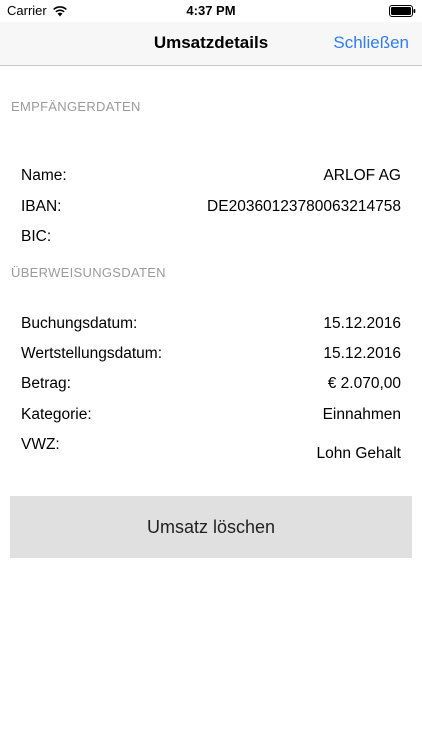  What do you see at coordinates (211, 452) in the screenshot?
I see `detail-row-purpose: VWZ: Lohn Gehalt` at bounding box center [211, 452].